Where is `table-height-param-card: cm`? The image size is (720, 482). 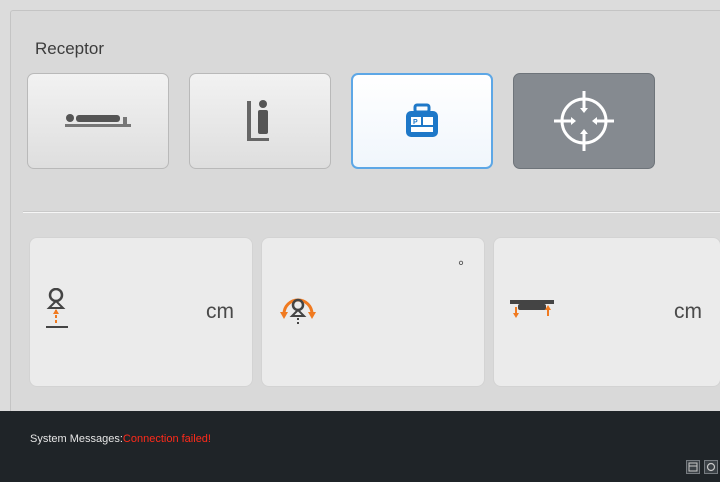
table-height-param-card: cm is located at coordinates (606, 312).